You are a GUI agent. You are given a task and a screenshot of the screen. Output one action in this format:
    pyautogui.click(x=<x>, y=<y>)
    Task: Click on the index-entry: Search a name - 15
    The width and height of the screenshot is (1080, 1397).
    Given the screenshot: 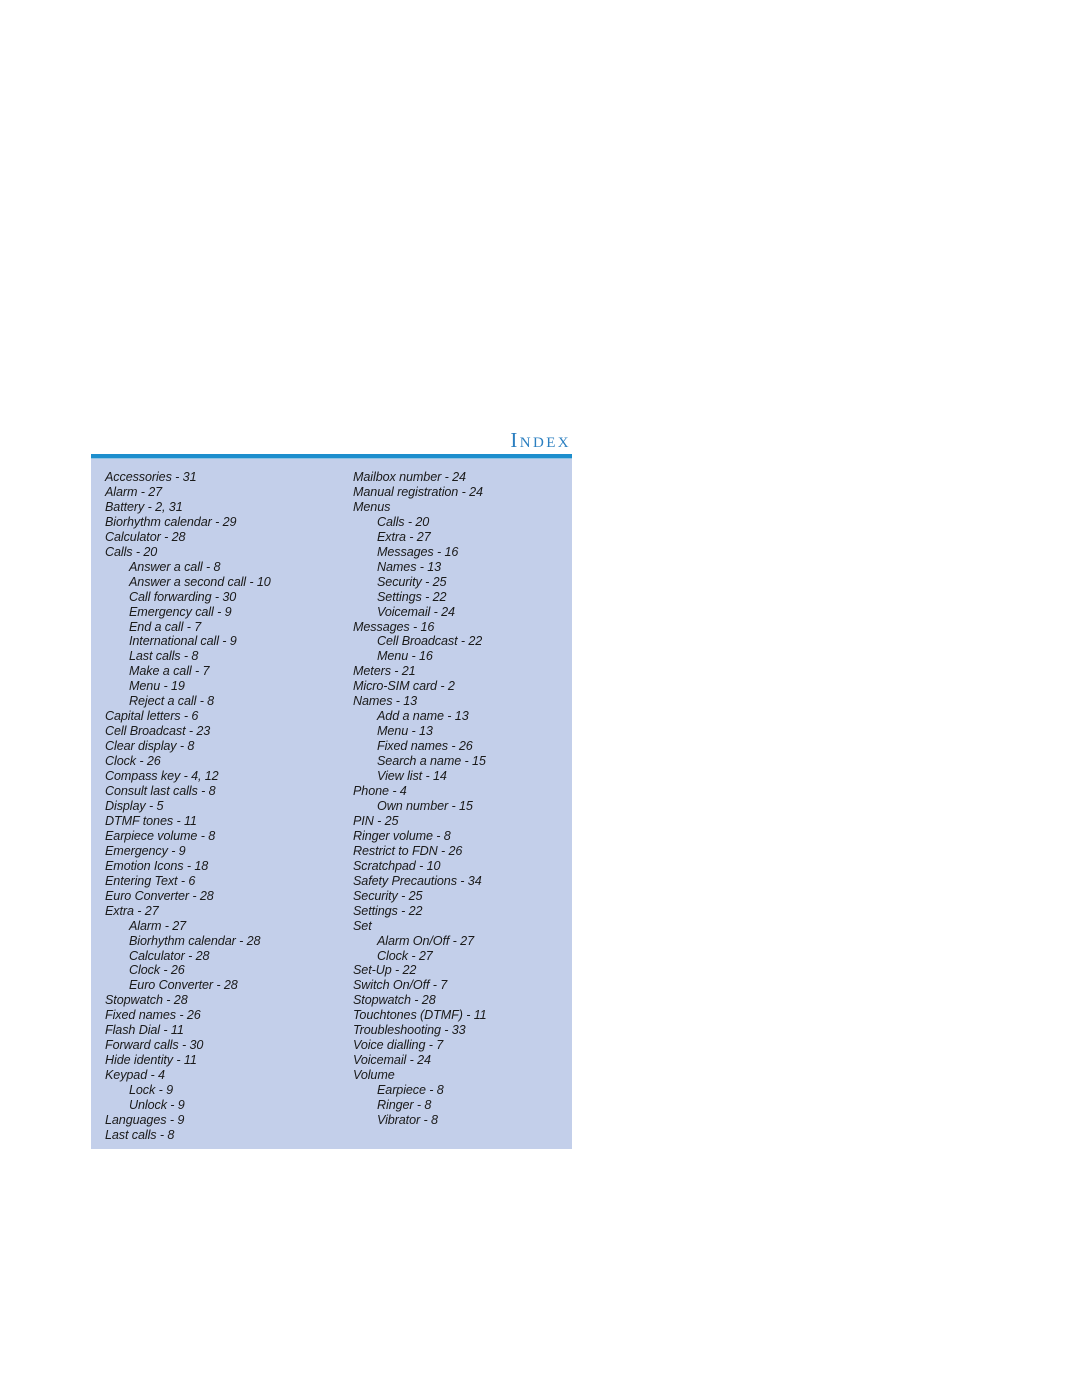 What is the action you would take?
    pyautogui.click(x=431, y=761)
    